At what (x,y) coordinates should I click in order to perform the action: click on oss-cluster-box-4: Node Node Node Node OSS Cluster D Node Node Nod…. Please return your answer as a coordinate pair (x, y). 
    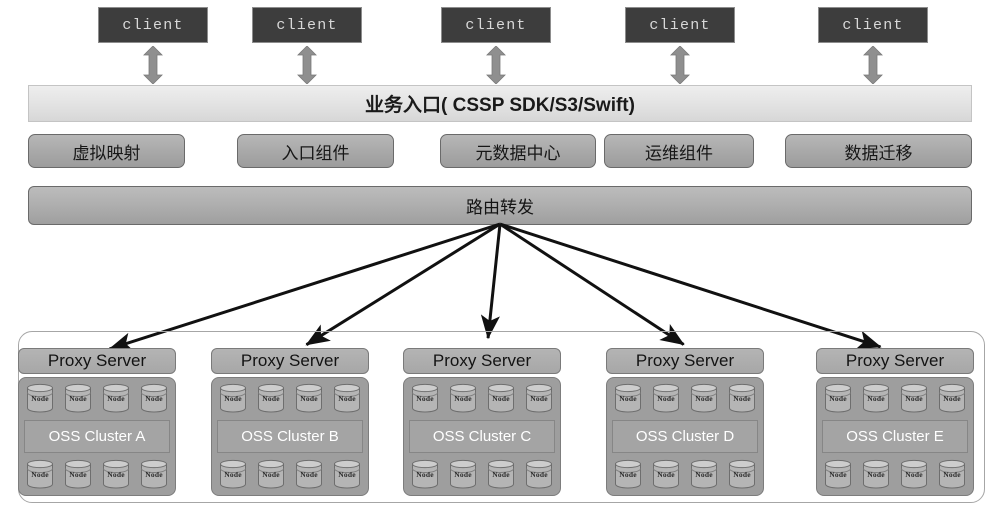
    Looking at the image, I should click on (685, 436).